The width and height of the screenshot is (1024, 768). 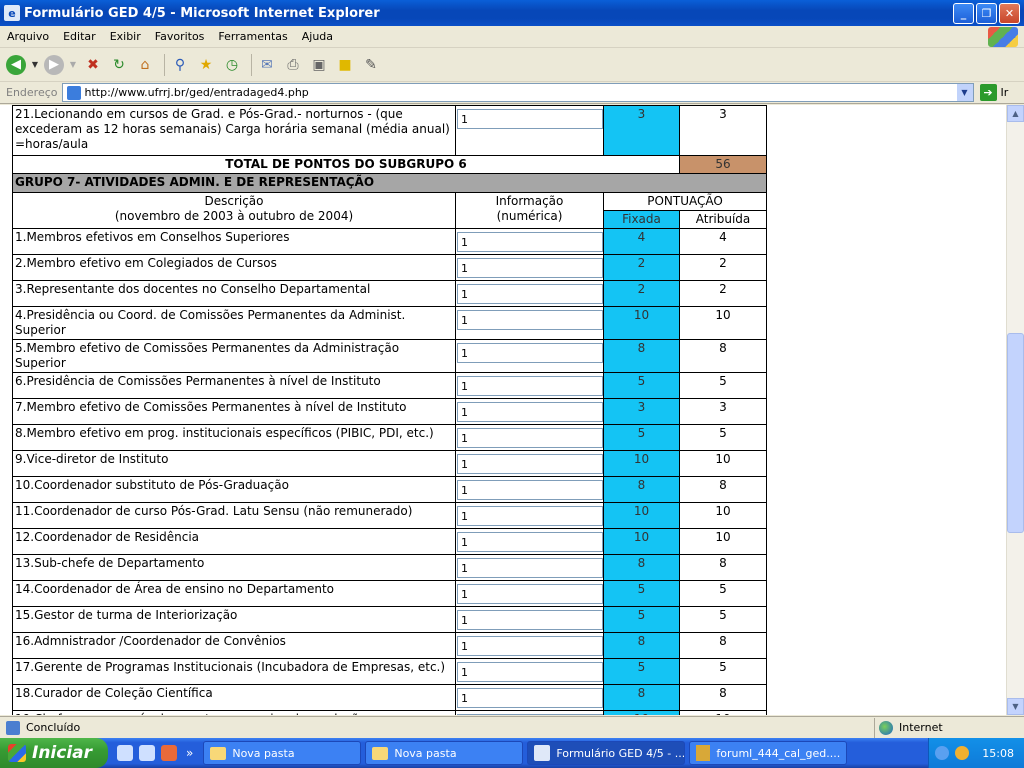 I want to click on vertical-scrollbar: ▲ ▼, so click(x=1015, y=410).